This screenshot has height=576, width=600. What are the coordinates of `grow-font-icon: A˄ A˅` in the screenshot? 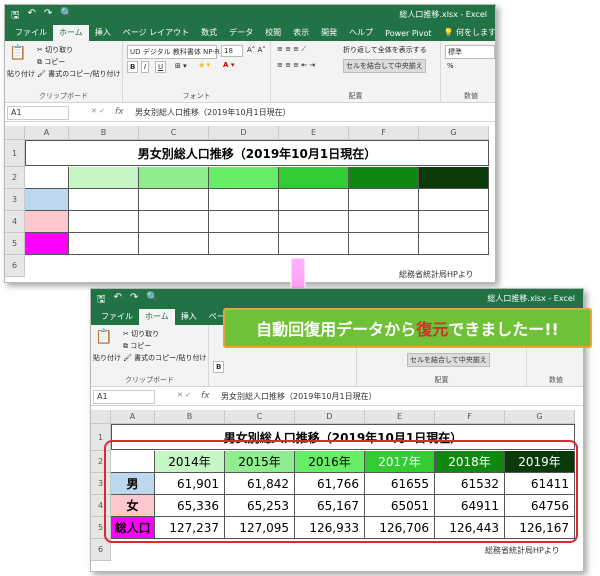 It's located at (256, 50).